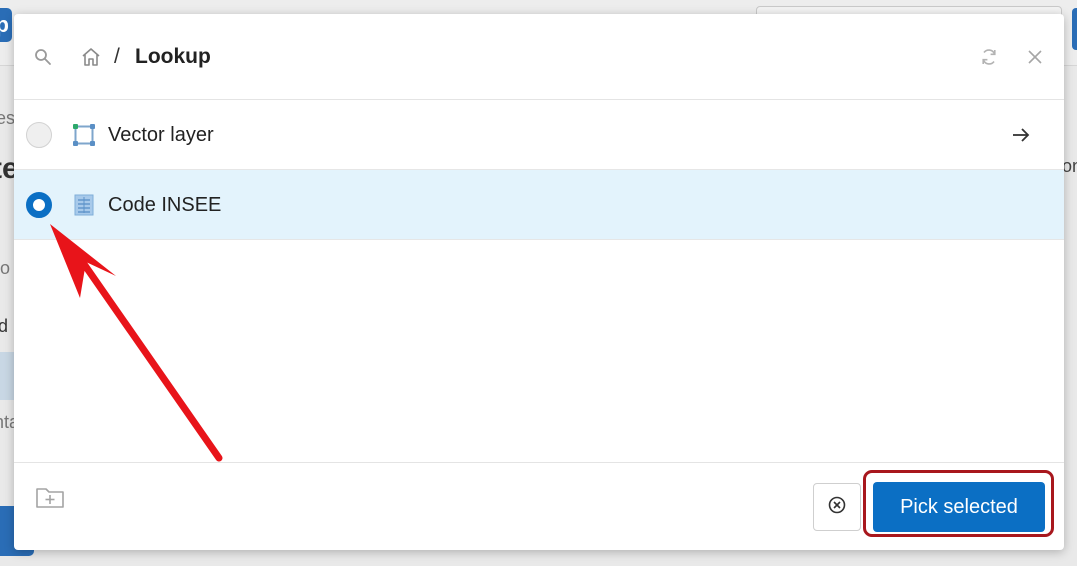 This screenshot has width=1077, height=566. Describe the element at coordinates (8, 118) in the screenshot. I see `background-fragment: es` at that location.